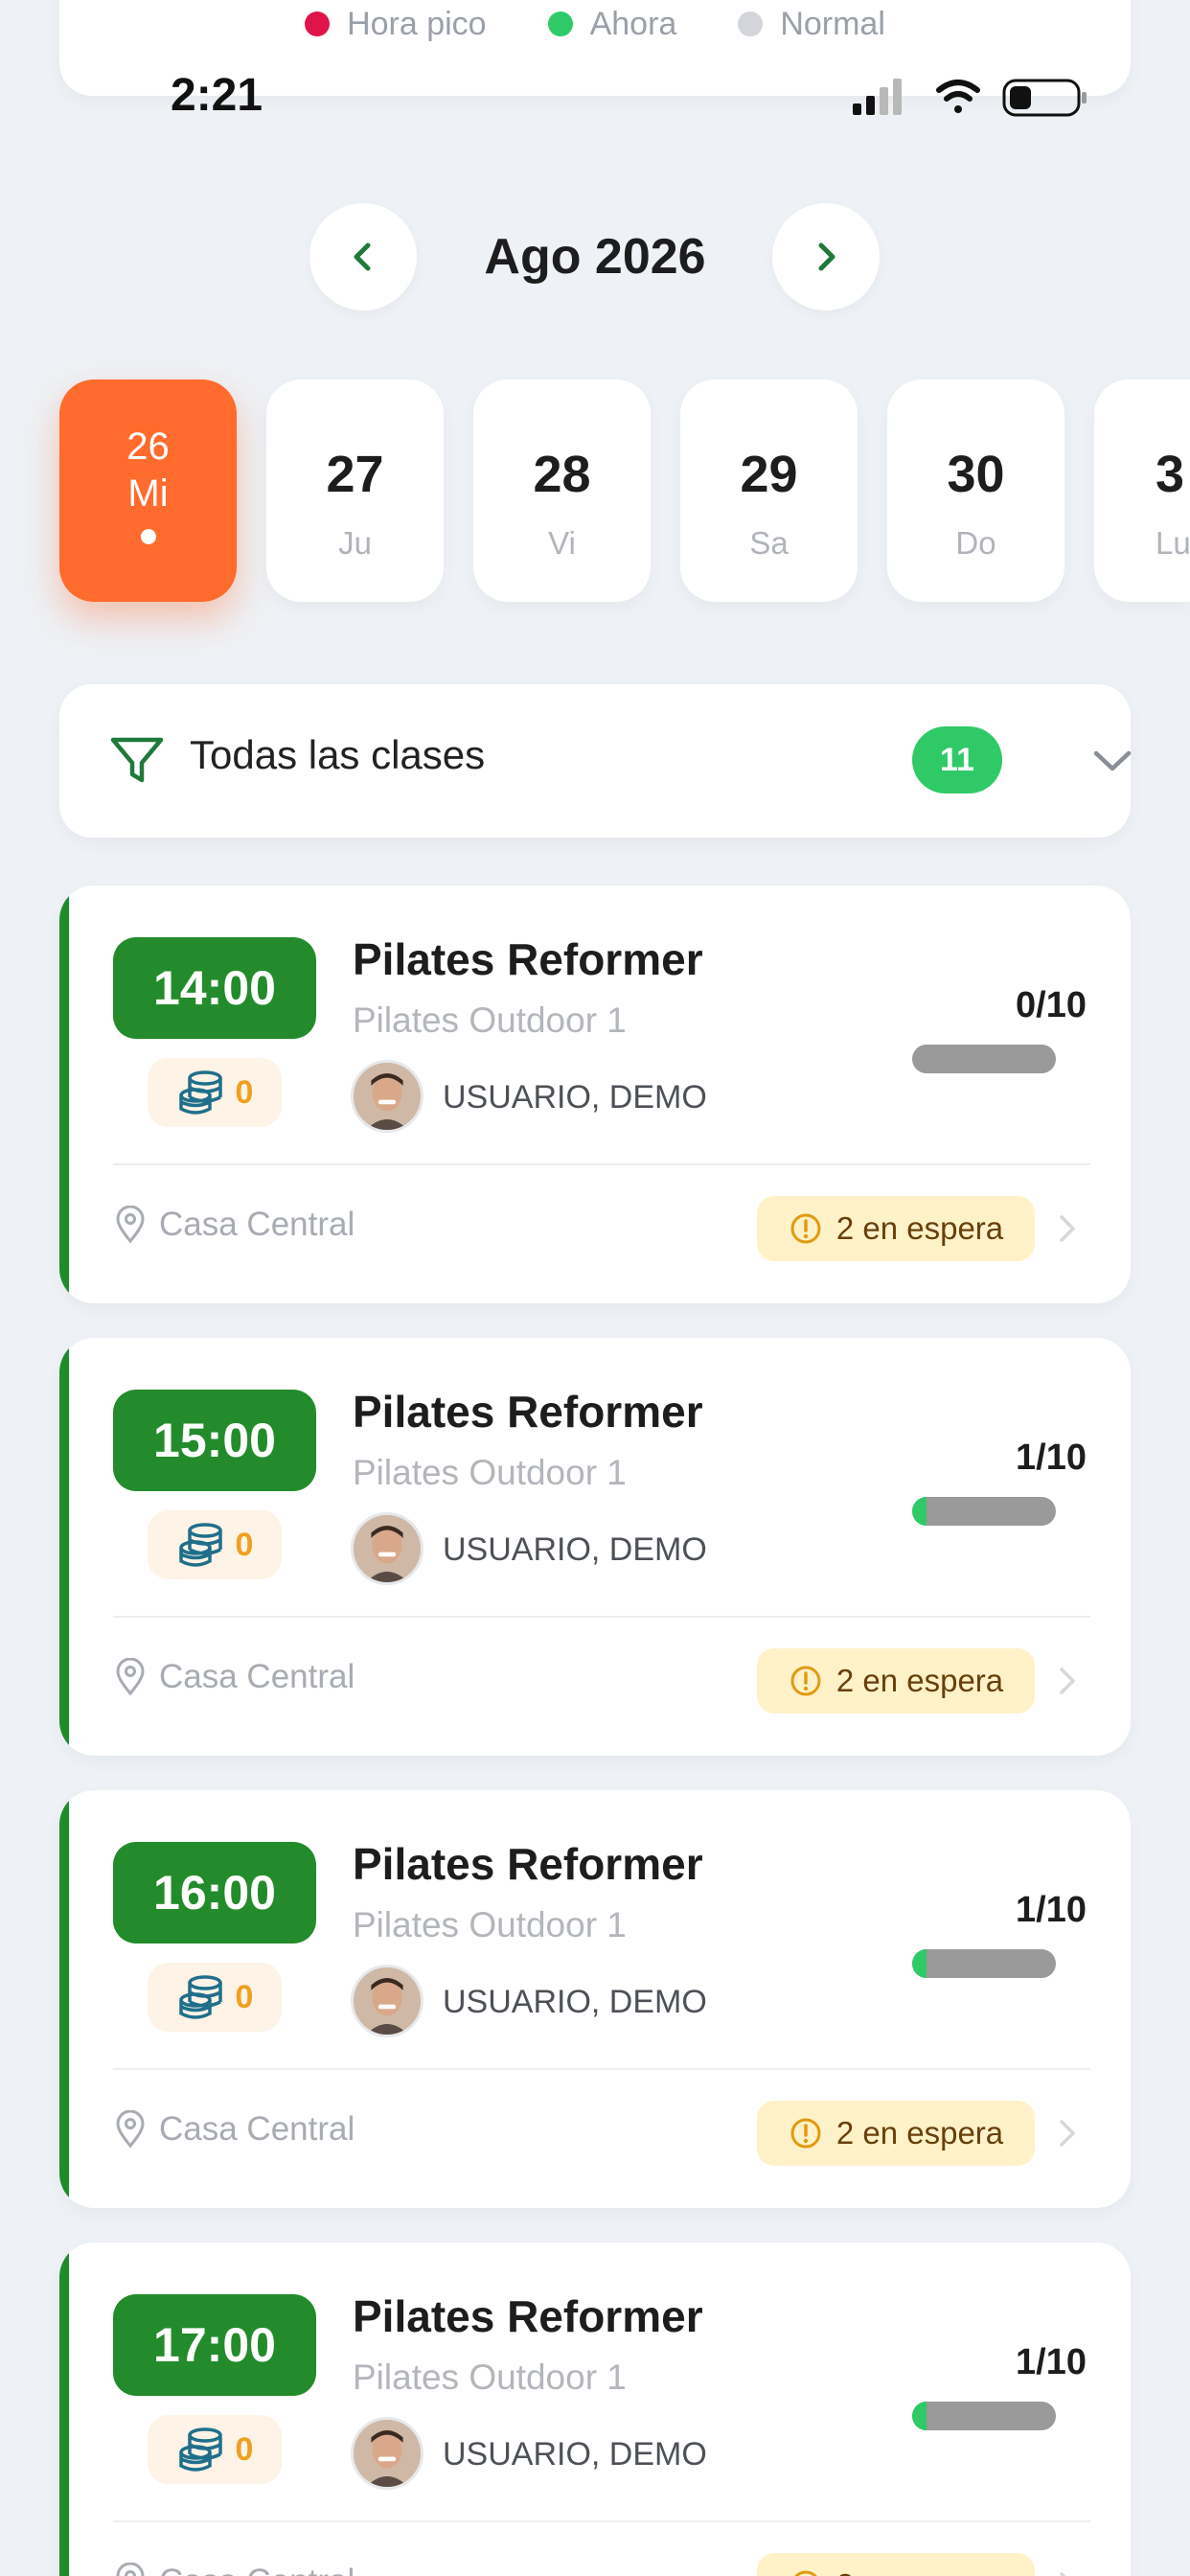 The height and width of the screenshot is (2576, 1190). What do you see at coordinates (562, 474) in the screenshot?
I see `day-number: 28` at bounding box center [562, 474].